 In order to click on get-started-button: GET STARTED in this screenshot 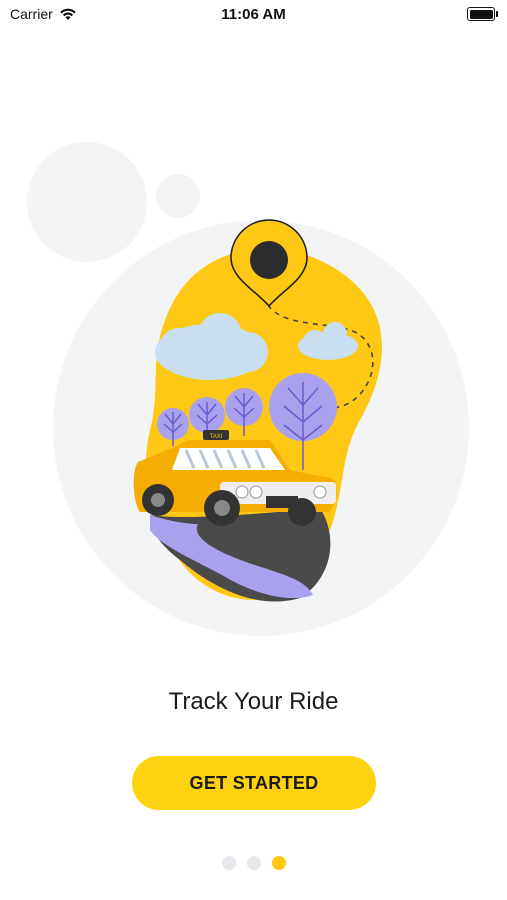, I will do `click(254, 783)`.